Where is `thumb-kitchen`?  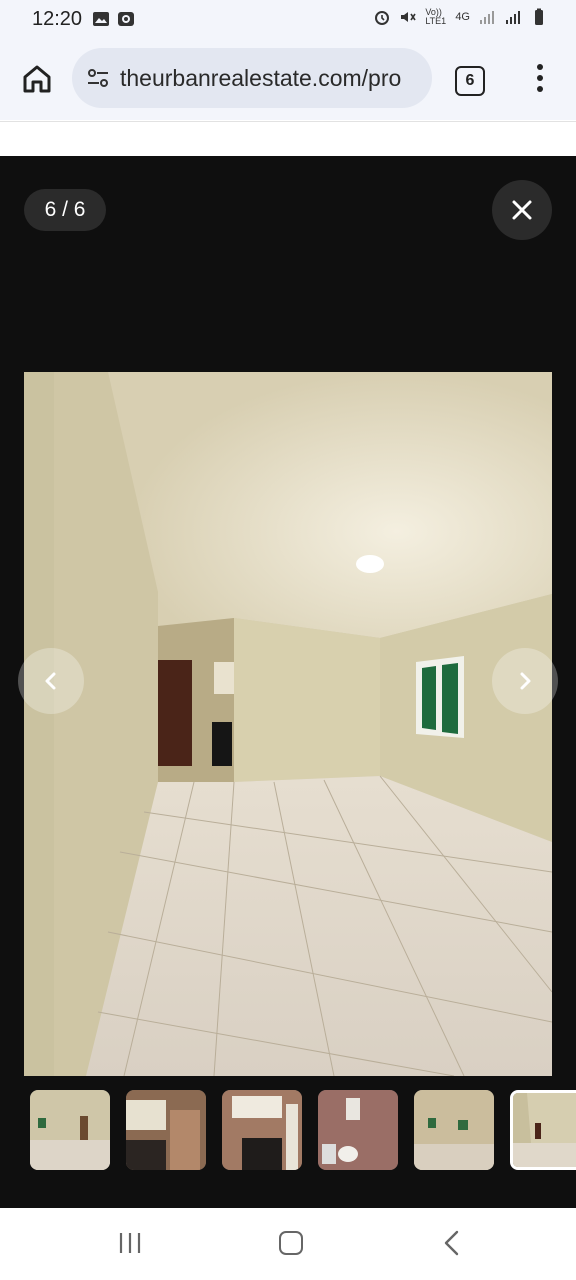 thumb-kitchen is located at coordinates (166, 1130).